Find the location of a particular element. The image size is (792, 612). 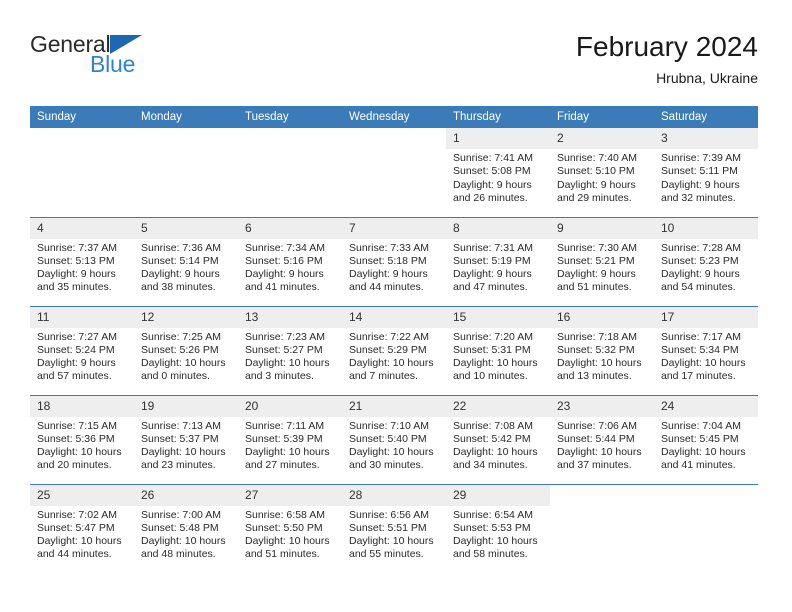

sunset-text: Sunset: 5:19 PM is located at coordinates (492, 260).